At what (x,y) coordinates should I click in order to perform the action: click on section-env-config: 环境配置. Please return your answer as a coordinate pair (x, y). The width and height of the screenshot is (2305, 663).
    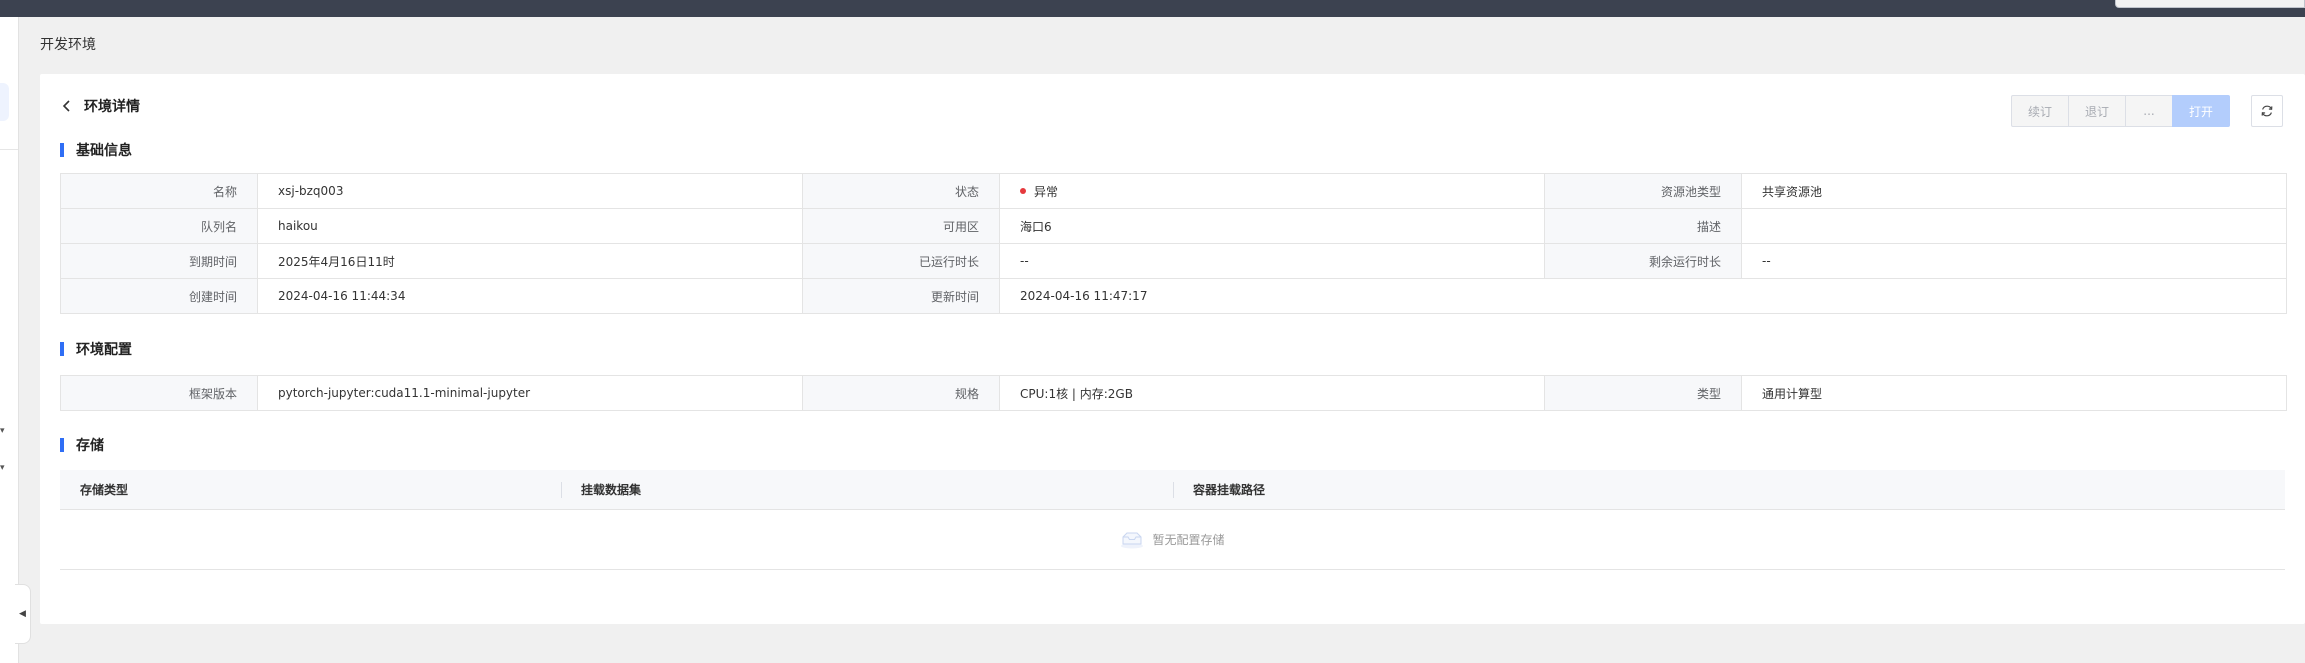
    Looking at the image, I should click on (96, 349).